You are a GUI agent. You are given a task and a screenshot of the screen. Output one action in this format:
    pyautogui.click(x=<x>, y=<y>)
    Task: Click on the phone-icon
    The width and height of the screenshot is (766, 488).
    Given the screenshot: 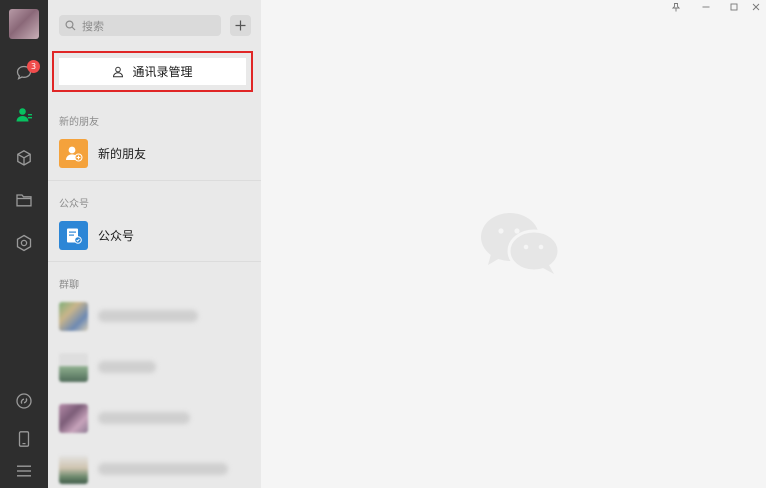 What is the action you would take?
    pyautogui.click(x=24, y=439)
    